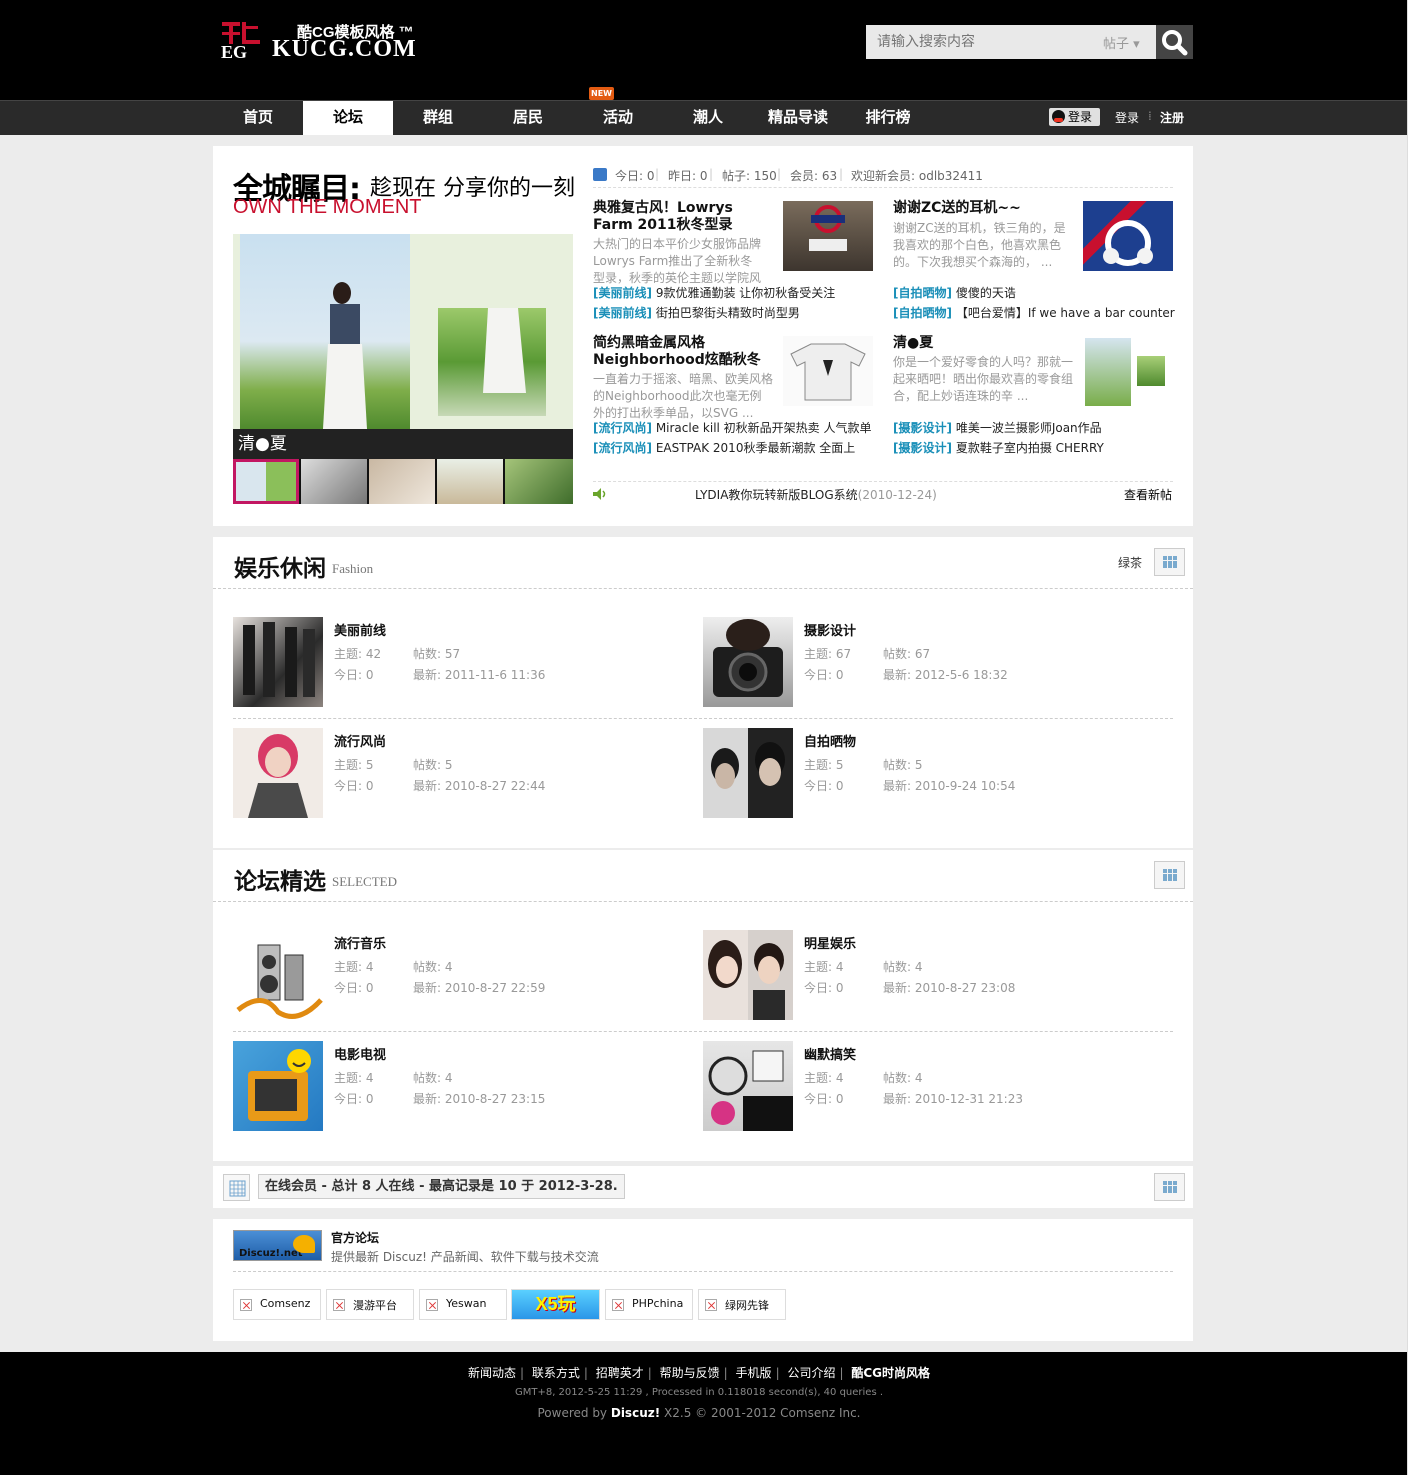 This screenshot has width=1423, height=1475. Describe the element at coordinates (277, 1304) in the screenshot. I see `friend-link: Comsenz` at that location.